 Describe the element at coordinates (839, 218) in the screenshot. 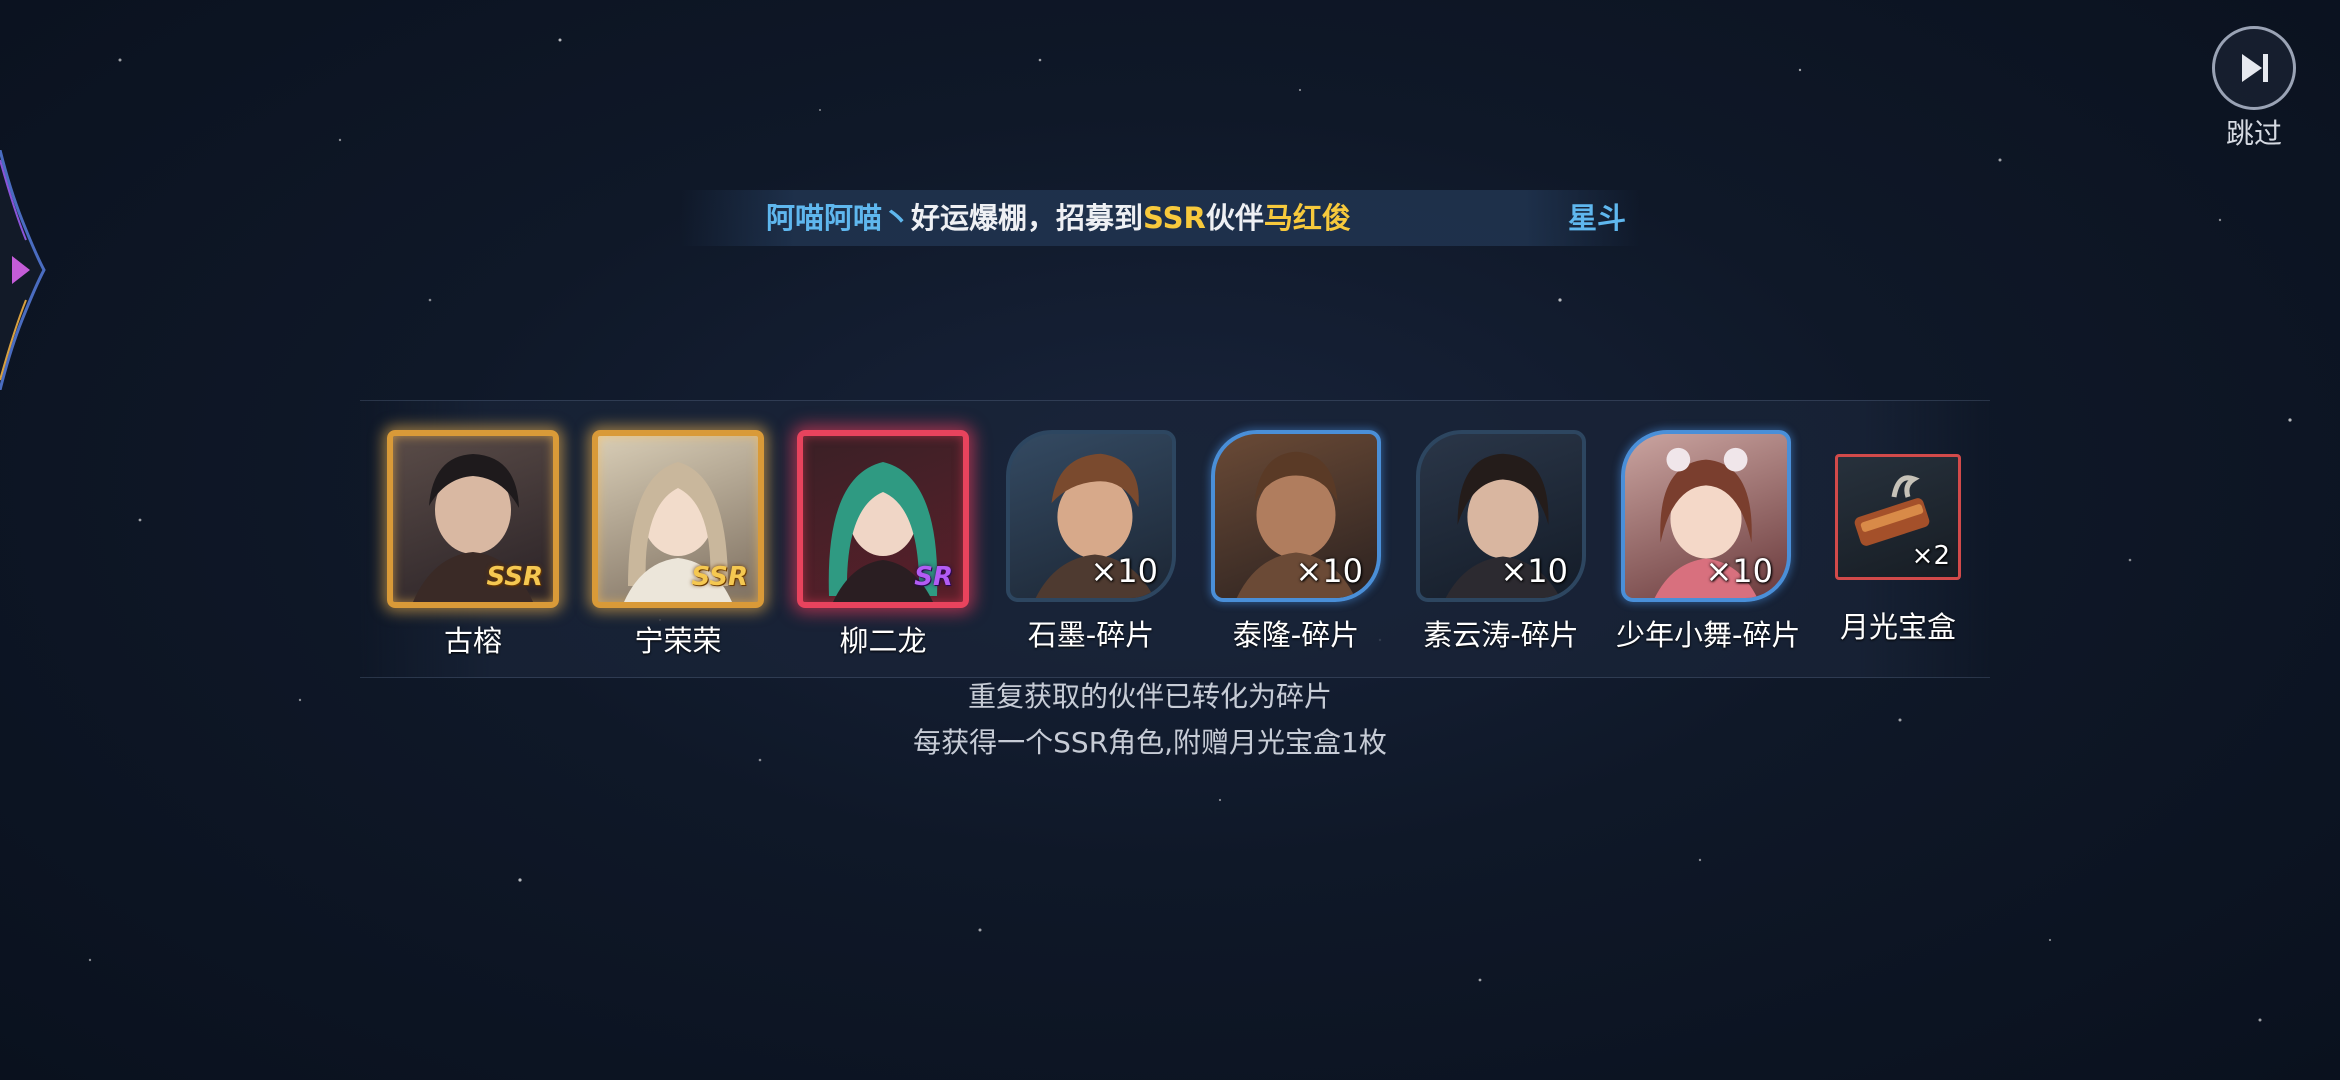

I see `ticker-player-name: 阿喵阿喵丶` at that location.